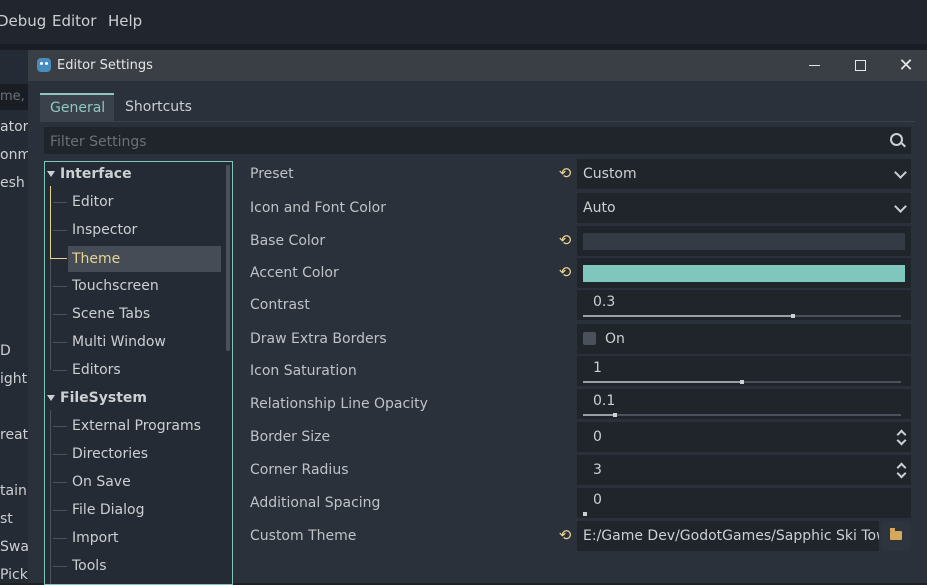 Image resolution: width=927 pixels, height=585 pixels. I want to click on property-label: Accent Color, so click(294, 273).